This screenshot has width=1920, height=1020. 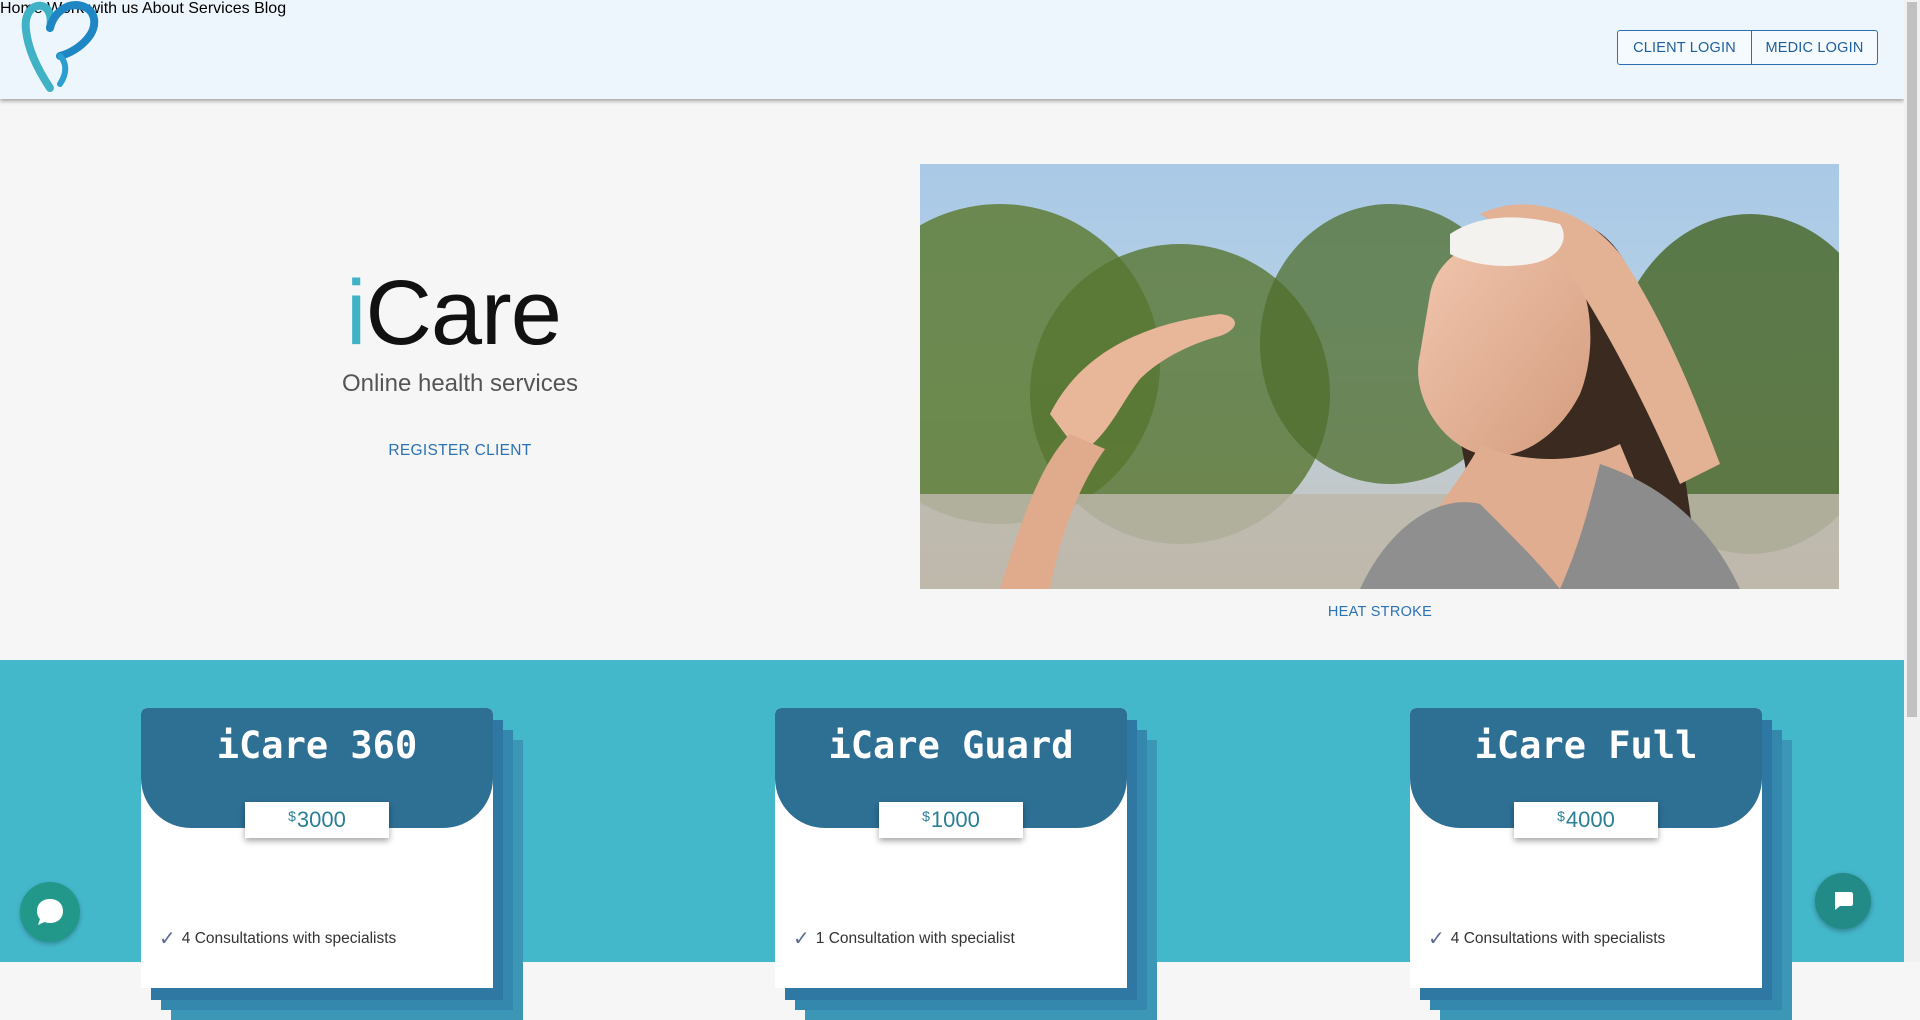 I want to click on plan-feature: ✓ 1 Consultation with specialist, so click(x=904, y=939).